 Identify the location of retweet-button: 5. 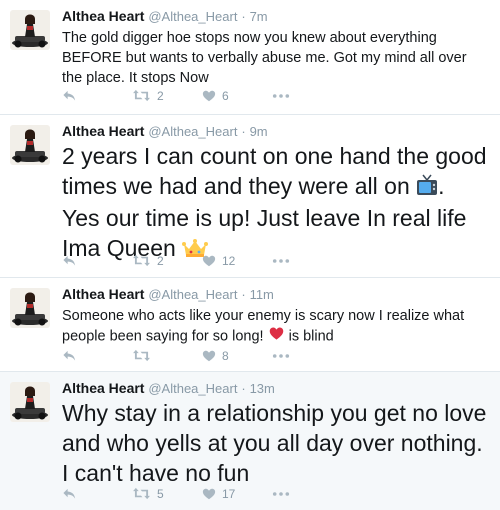
(167, 493).